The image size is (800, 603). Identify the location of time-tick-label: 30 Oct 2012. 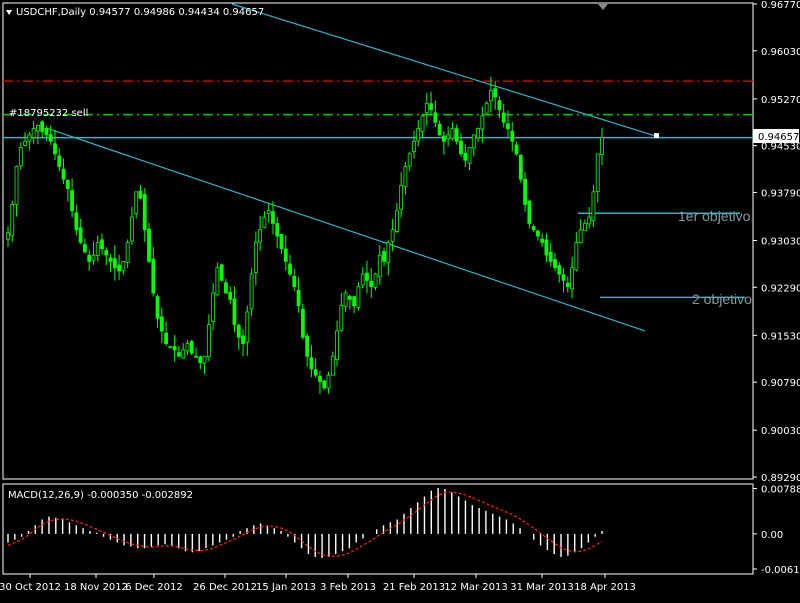
(30, 587).